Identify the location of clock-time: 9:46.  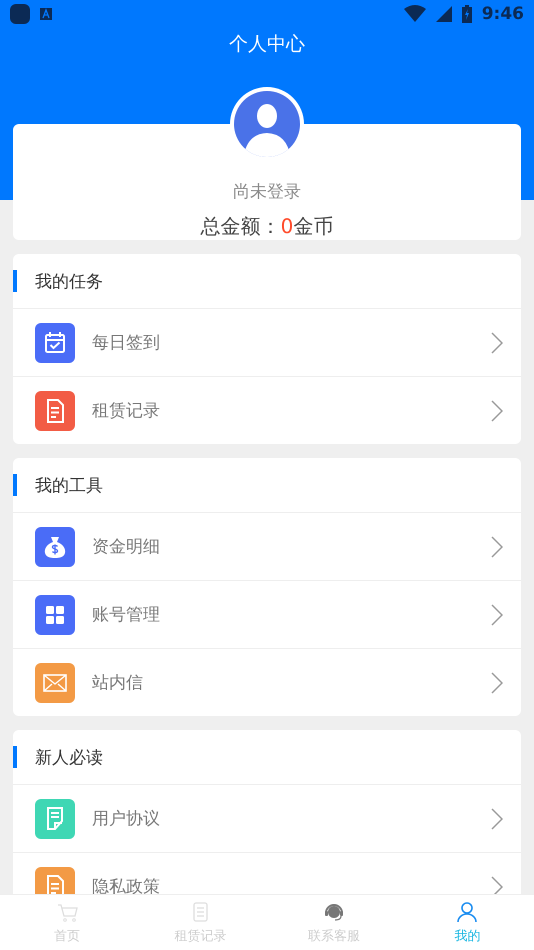
(503, 14).